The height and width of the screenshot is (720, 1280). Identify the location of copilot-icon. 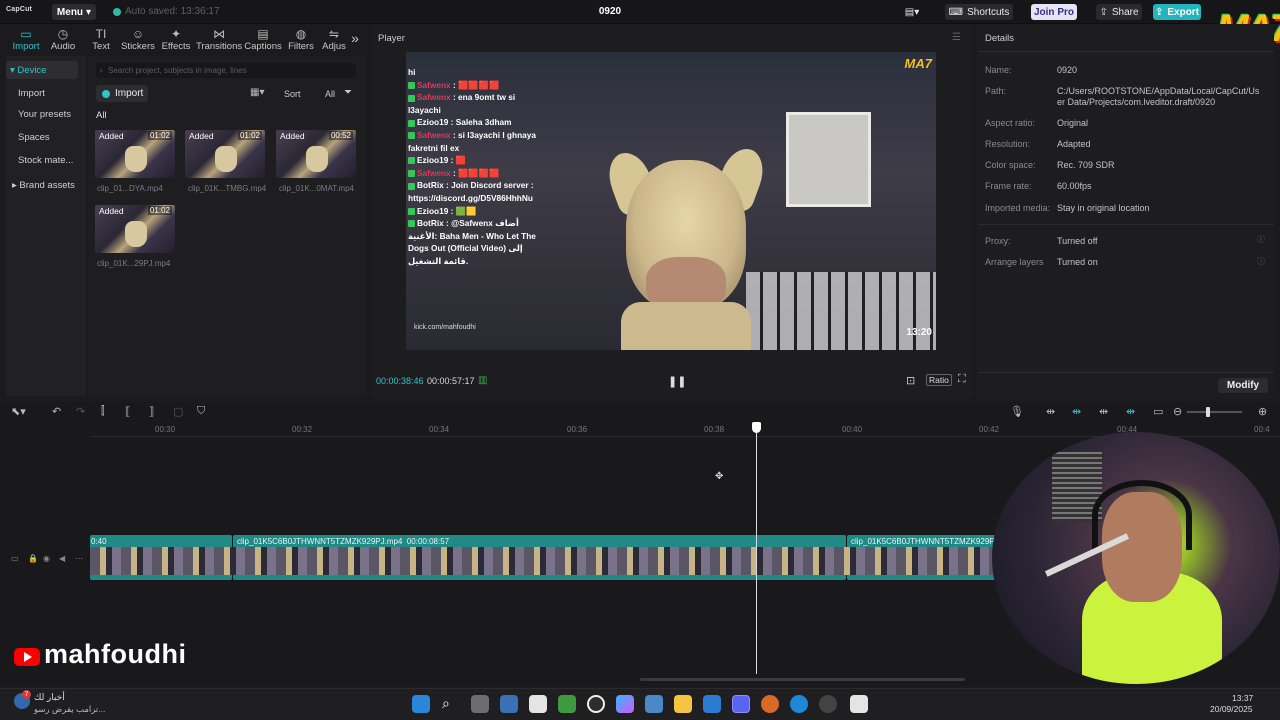
(625, 704).